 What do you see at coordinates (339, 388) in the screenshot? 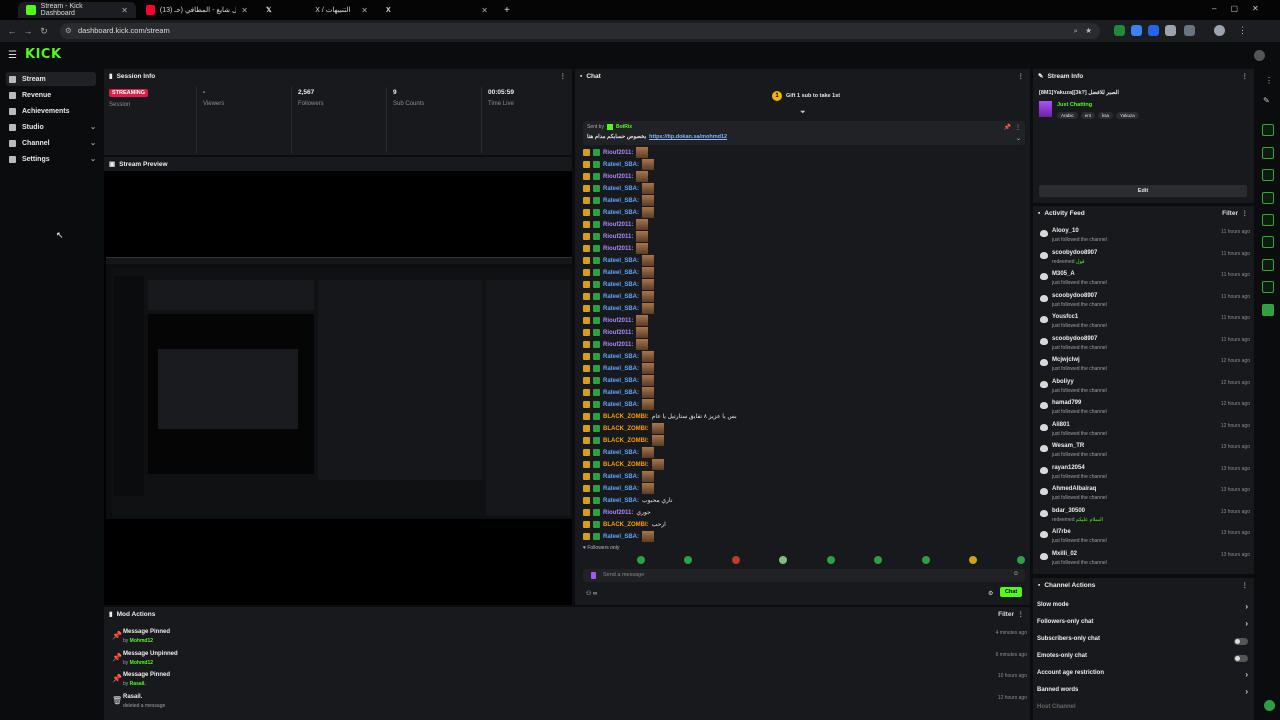
I see `stream-video` at bounding box center [339, 388].